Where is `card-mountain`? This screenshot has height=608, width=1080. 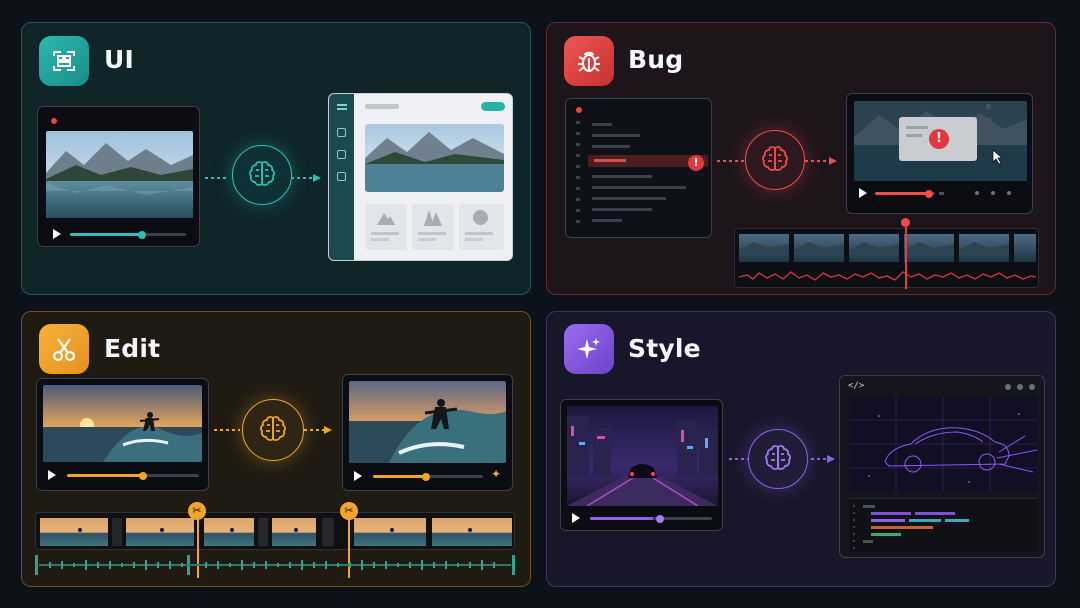
card-mountain is located at coordinates (386, 227).